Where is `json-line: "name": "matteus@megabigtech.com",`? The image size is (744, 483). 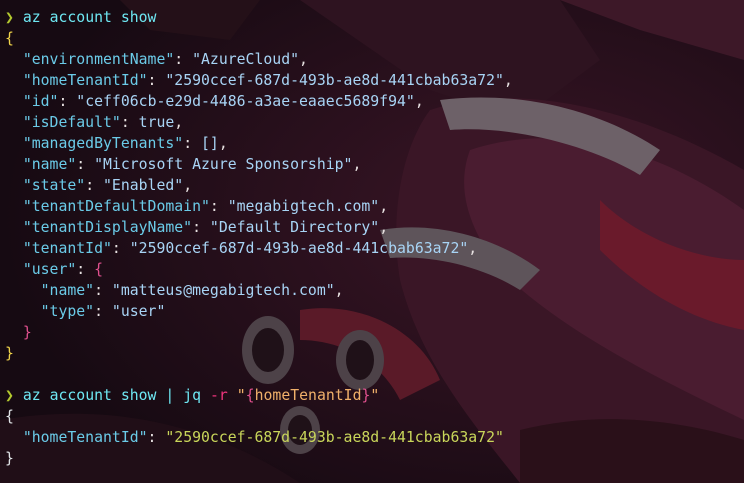
json-line: "name": "matteus@megabigtech.com", is located at coordinates (192, 290).